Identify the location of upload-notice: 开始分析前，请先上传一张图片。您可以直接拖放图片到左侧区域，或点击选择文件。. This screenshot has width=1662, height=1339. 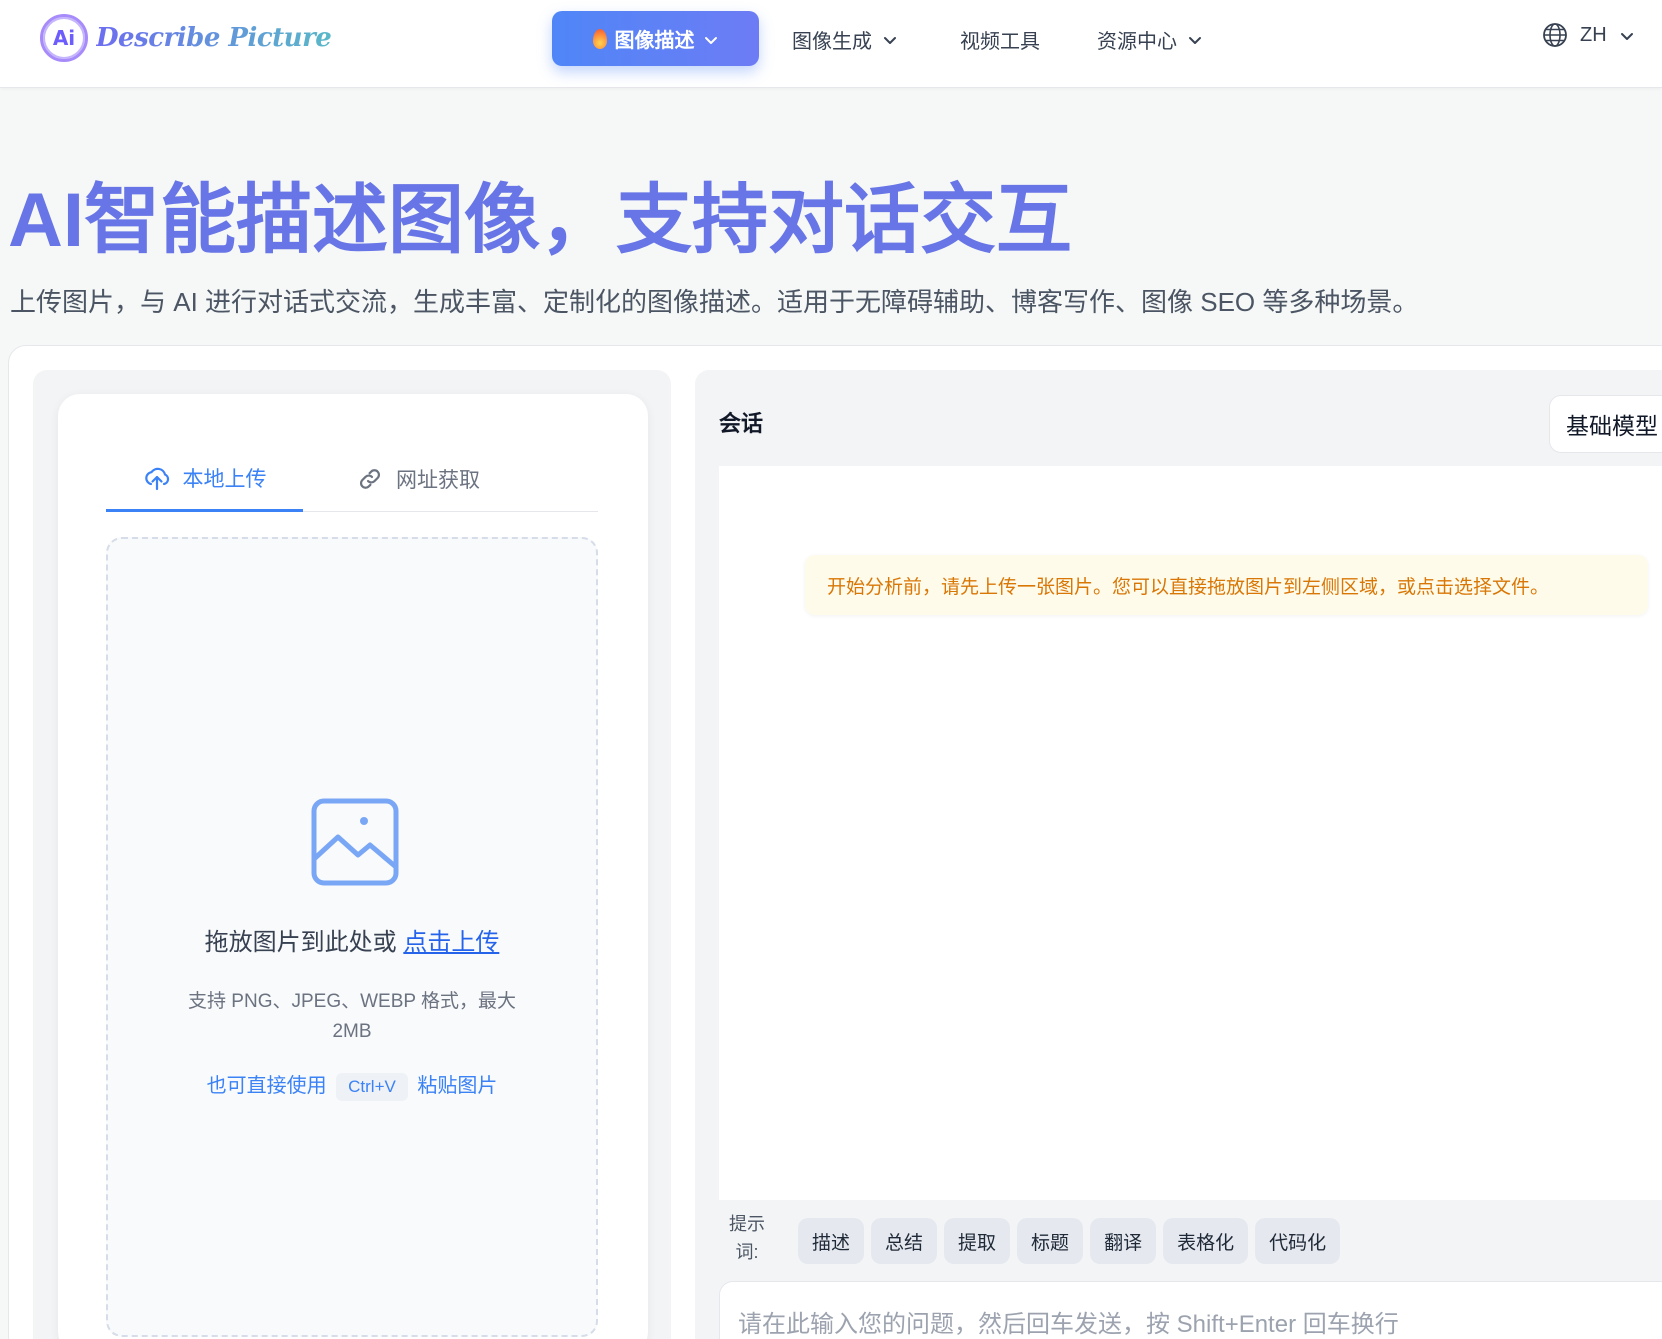
(1226, 585).